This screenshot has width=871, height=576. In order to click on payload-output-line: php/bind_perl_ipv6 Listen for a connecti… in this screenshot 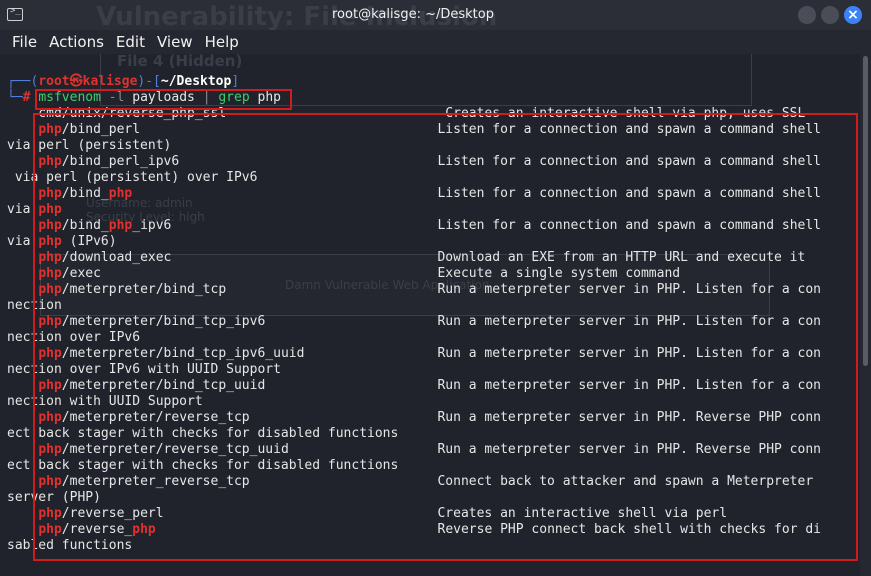, I will do `click(429, 161)`.